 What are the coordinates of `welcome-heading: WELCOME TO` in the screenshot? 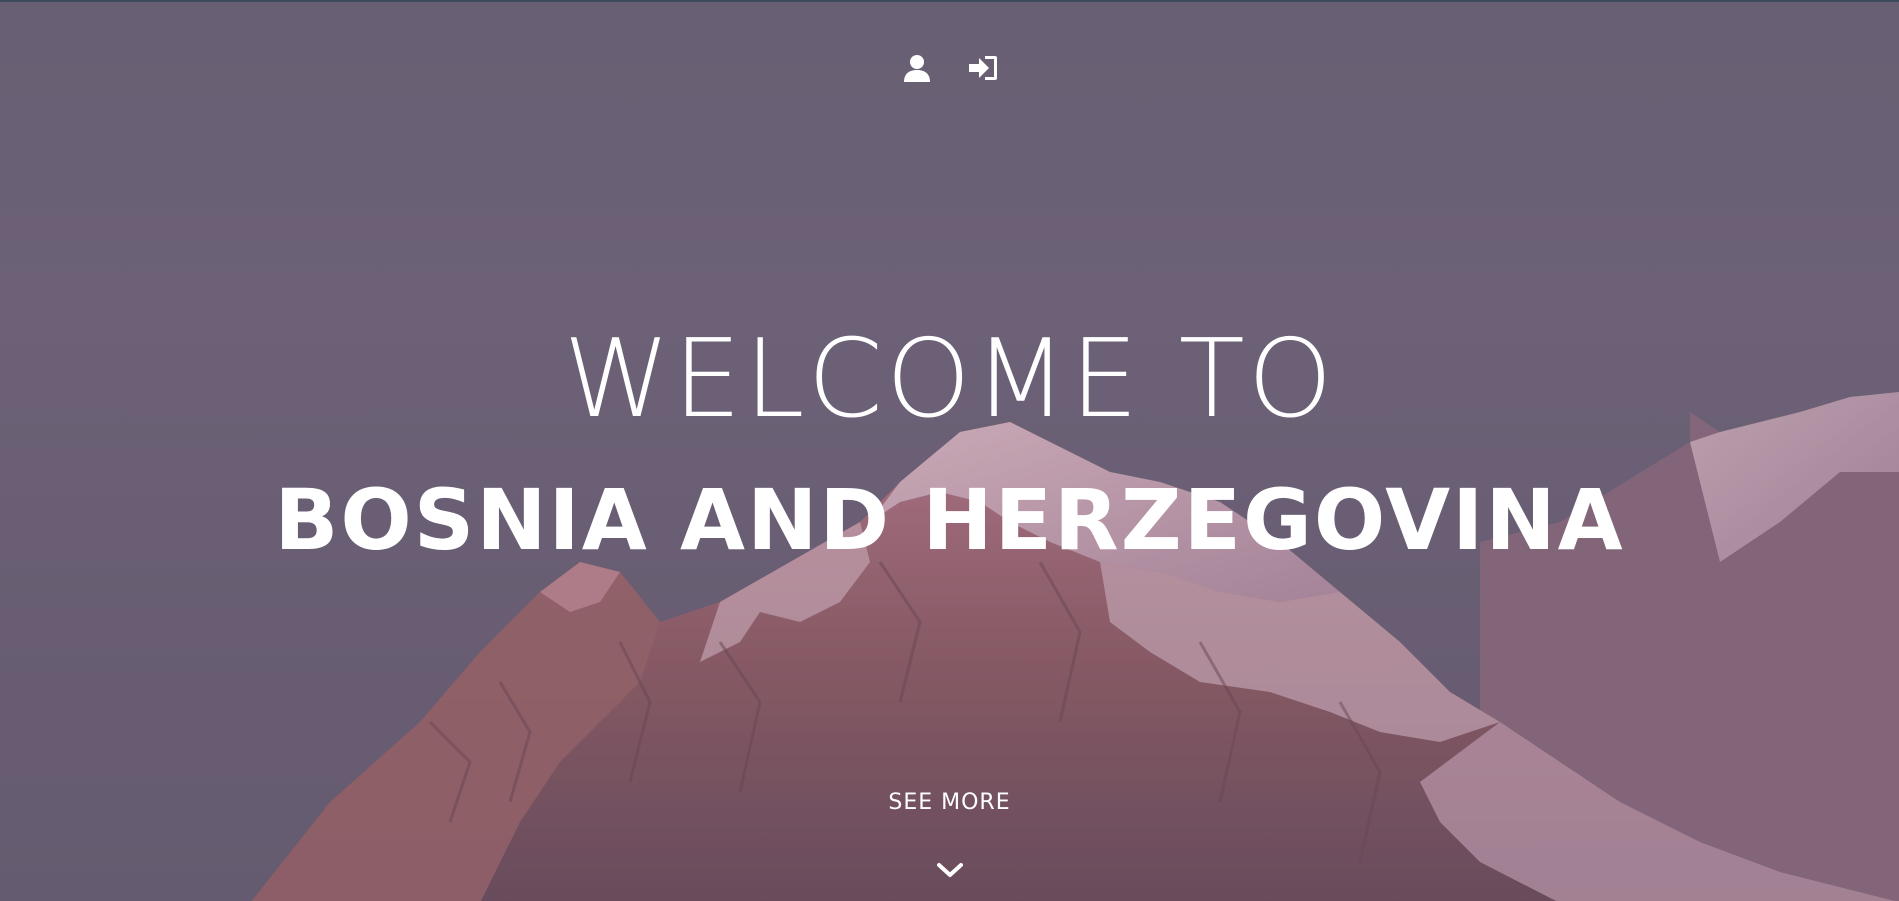 It's located at (949, 379).